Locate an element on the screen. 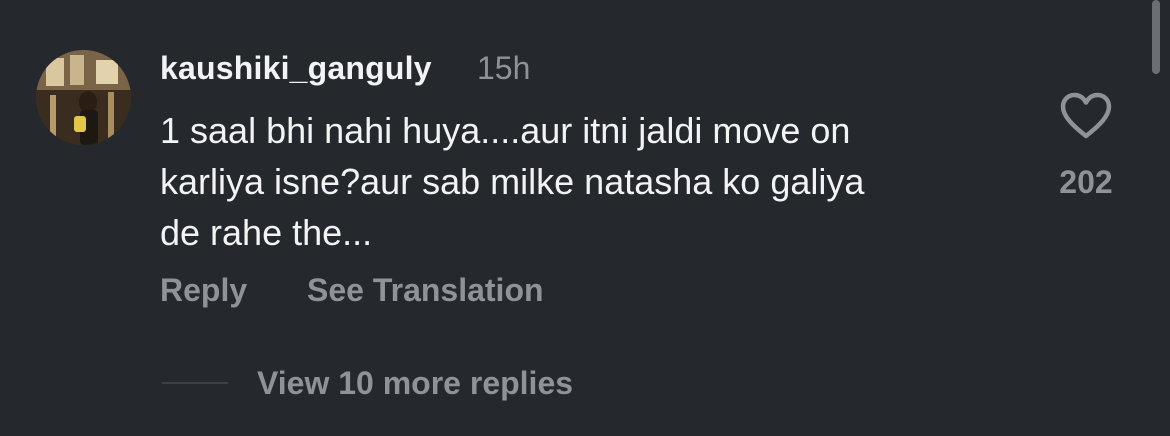  view-more-replies-button: View 10 more replies is located at coordinates (415, 383).